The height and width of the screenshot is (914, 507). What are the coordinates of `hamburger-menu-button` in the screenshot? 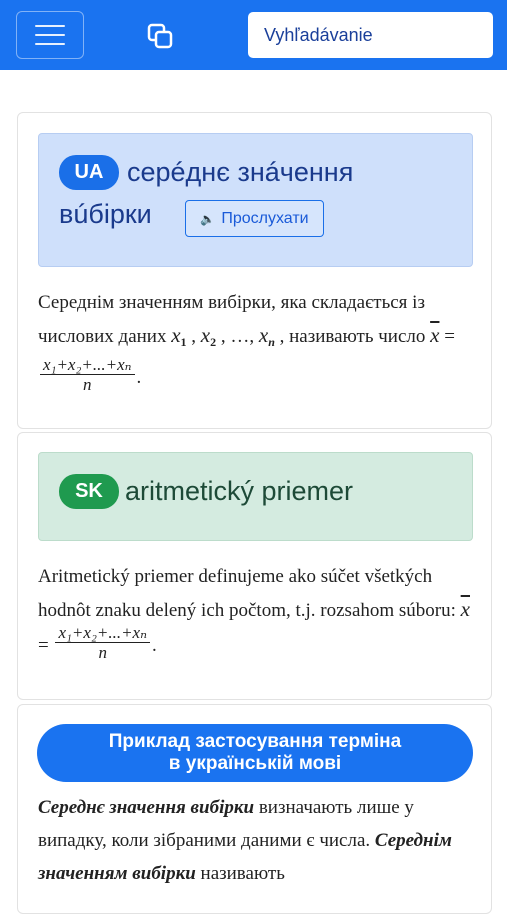 It's located at (50, 35).